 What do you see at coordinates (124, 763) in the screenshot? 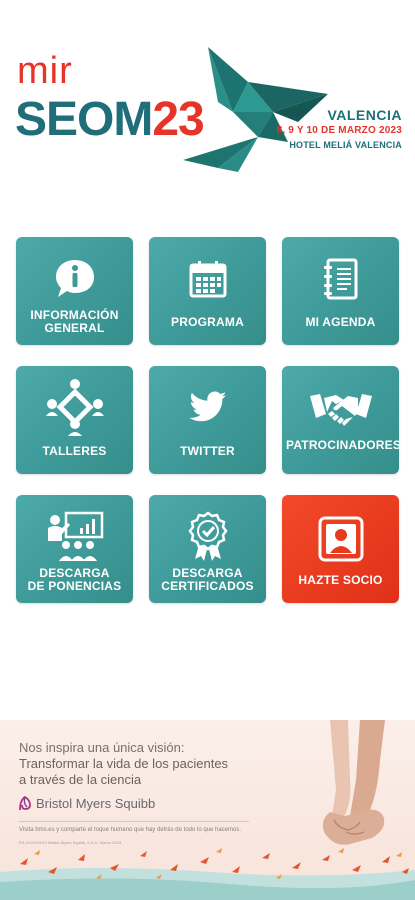
I see `ad-tagline: Transformar la vida de los pacientes` at bounding box center [124, 763].